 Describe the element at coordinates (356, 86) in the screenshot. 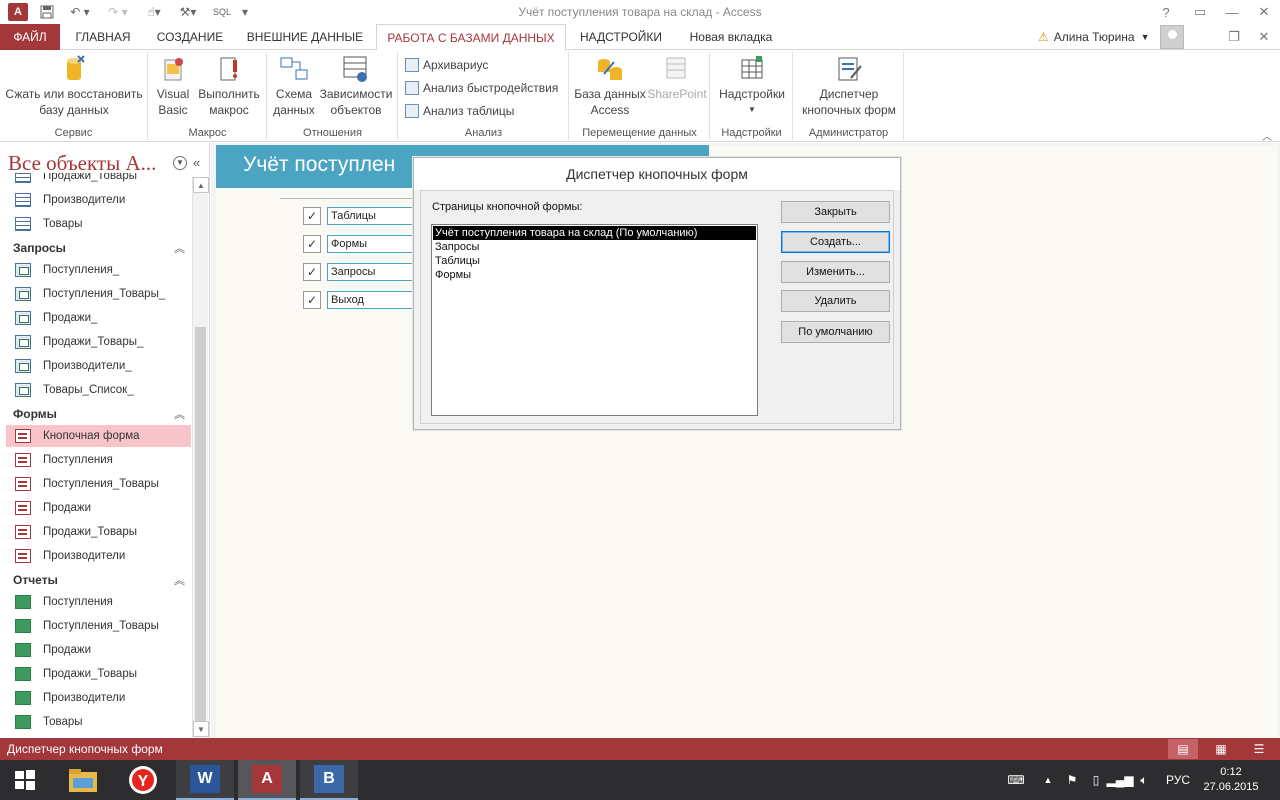

I see `object-dependencies-button: Зависимости объектов` at that location.